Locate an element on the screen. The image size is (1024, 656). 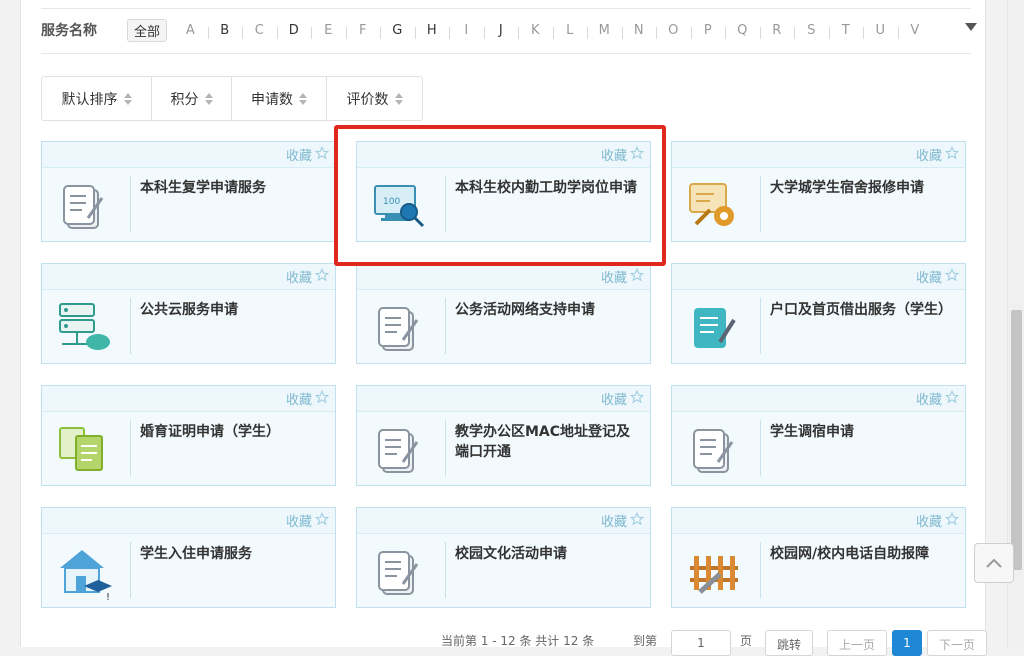
card-title: 本科生复学申请服务 is located at coordinates (234, 188).